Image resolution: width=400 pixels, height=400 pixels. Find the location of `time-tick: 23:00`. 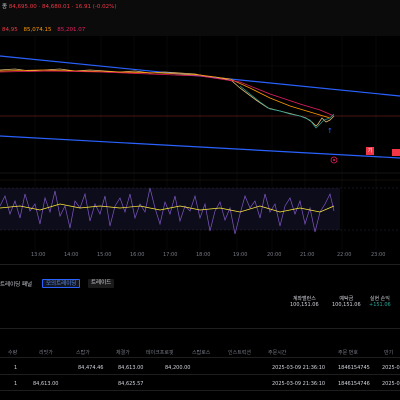

time-tick: 23:00 is located at coordinates (378, 255).